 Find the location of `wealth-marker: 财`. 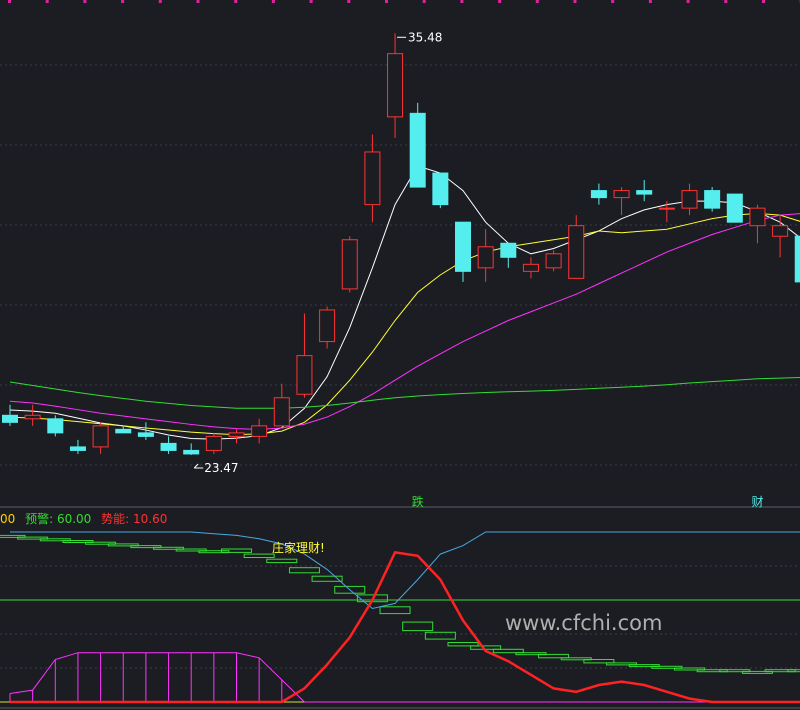

wealth-marker: 财 is located at coordinates (757, 502).